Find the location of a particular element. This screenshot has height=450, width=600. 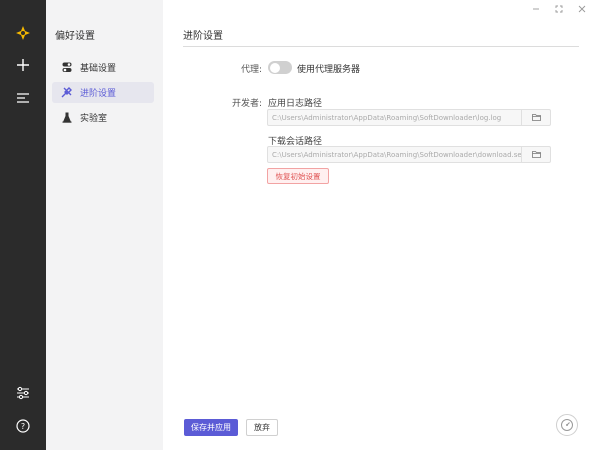

developer-label: 开发者: is located at coordinates (246, 104).